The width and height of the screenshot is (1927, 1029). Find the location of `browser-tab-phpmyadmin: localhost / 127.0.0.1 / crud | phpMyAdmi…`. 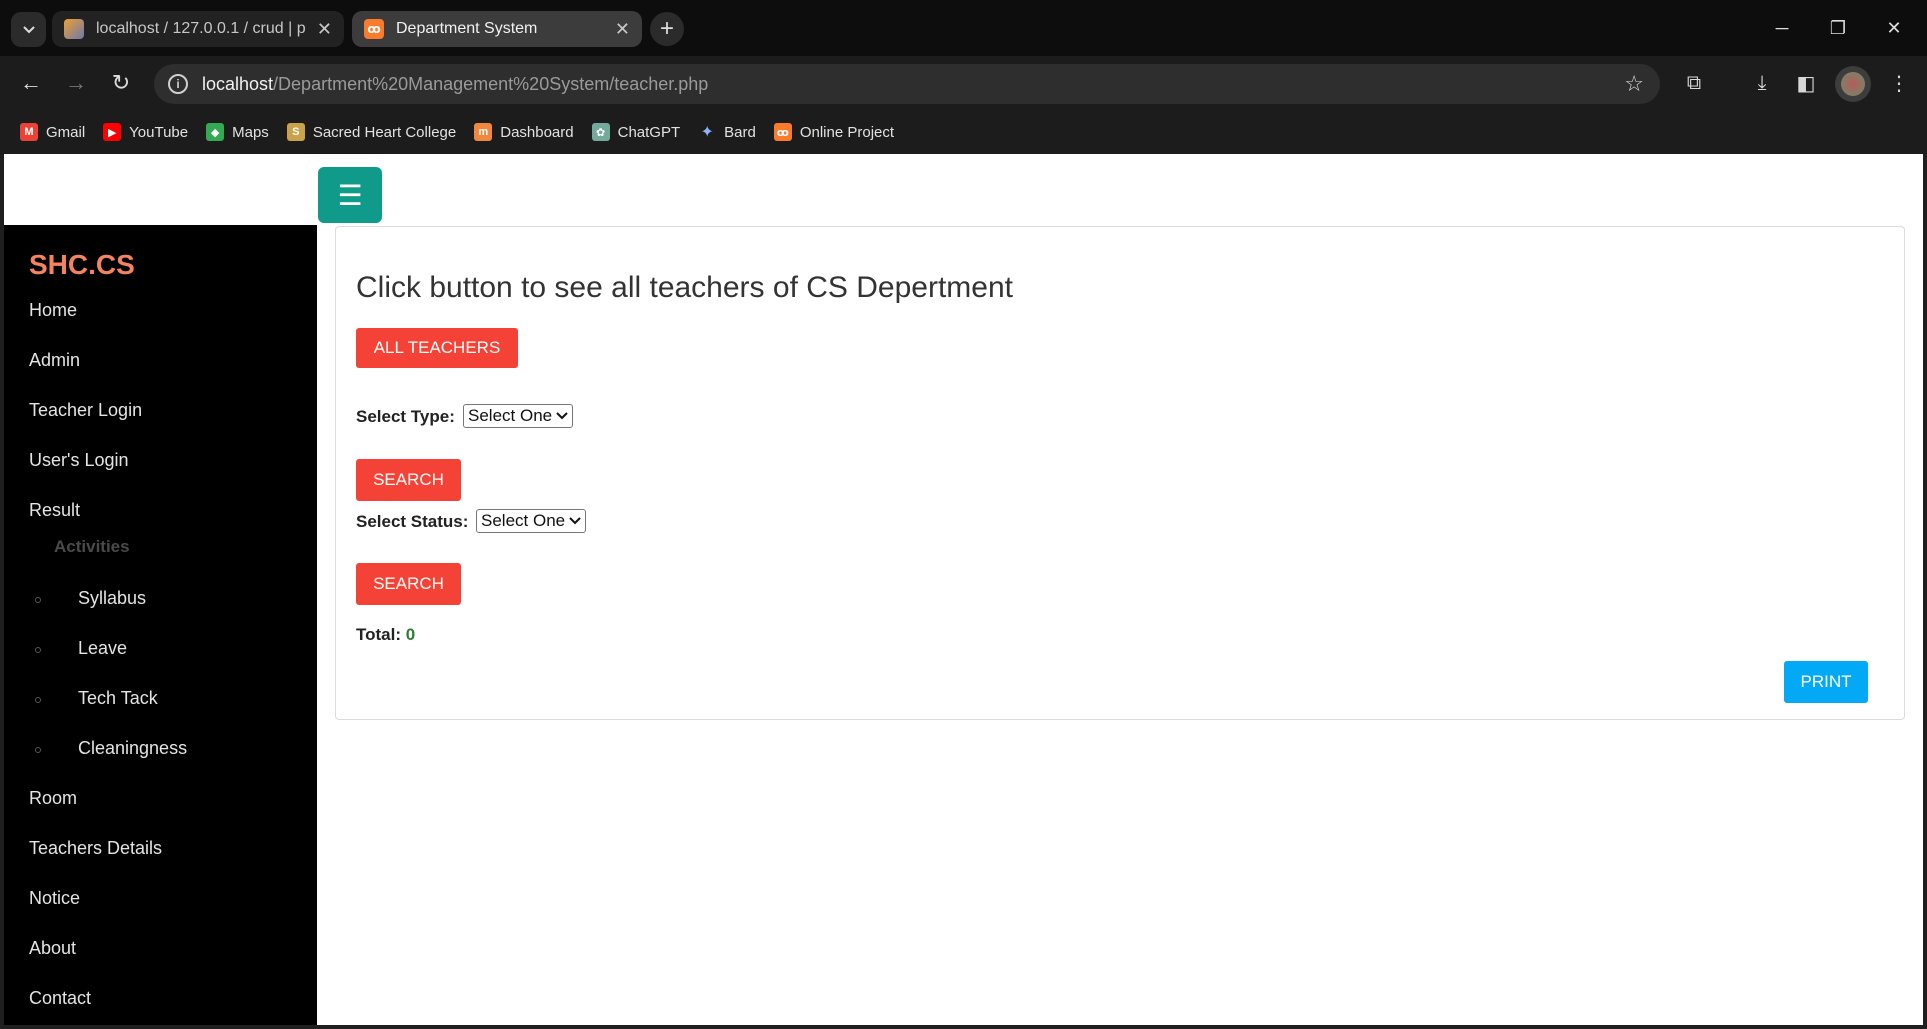

browser-tab-phpmyadmin: localhost / 127.0.0.1 / crud | phpMyAdmi… is located at coordinates (198, 29).